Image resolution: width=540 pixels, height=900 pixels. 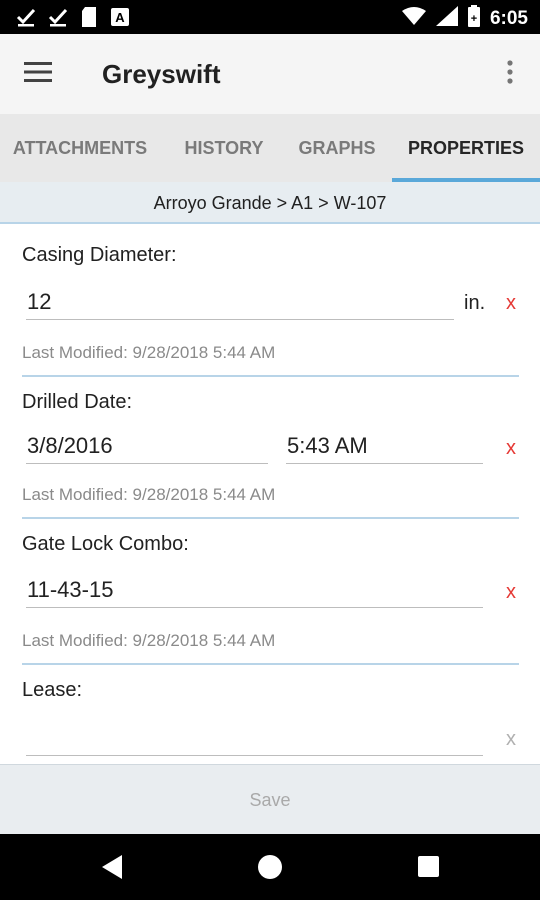 What do you see at coordinates (52, 690) in the screenshot?
I see `lease-label: Lease:` at bounding box center [52, 690].